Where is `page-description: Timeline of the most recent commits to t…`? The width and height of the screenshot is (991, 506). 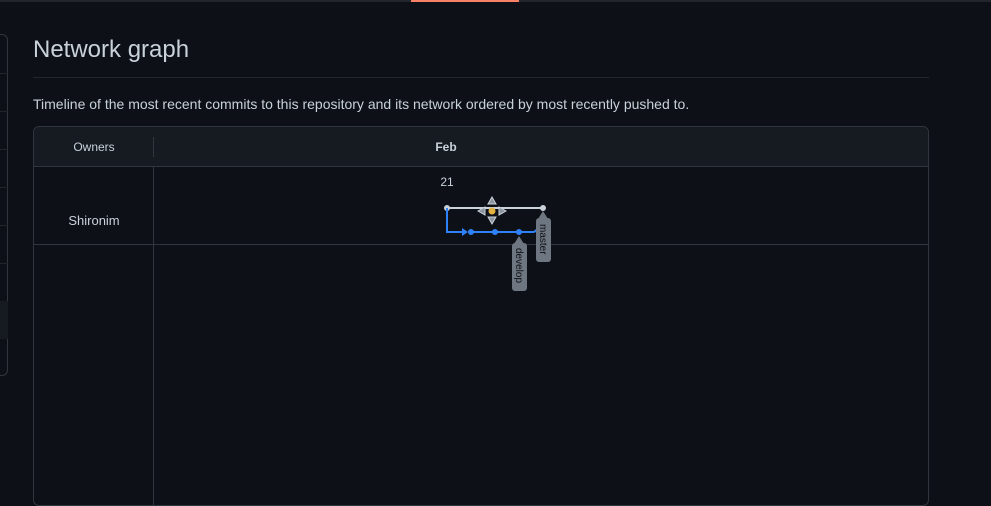 page-description: Timeline of the most recent commits to t… is located at coordinates (361, 104).